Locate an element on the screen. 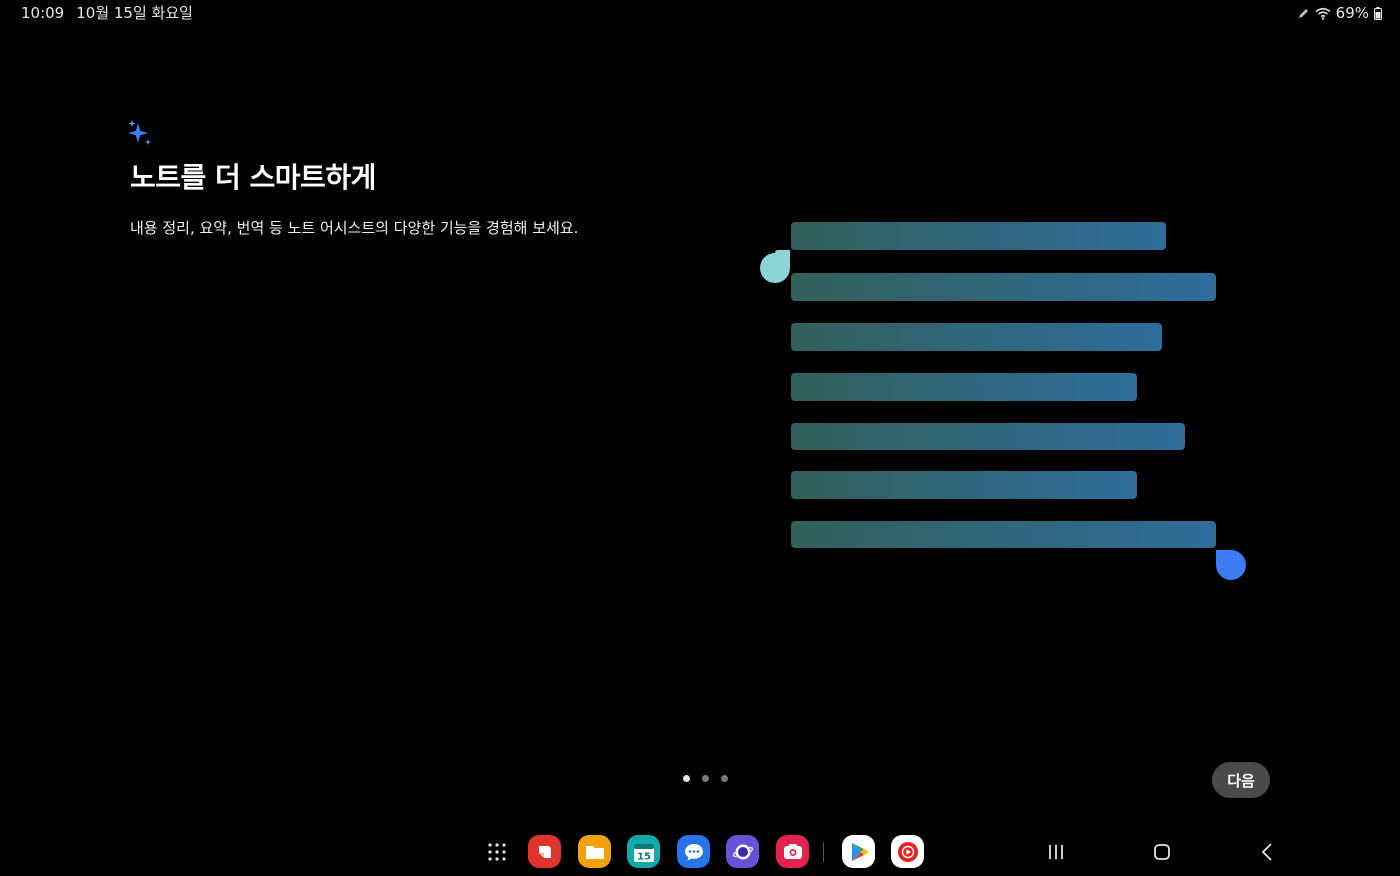 The height and width of the screenshot is (876, 1400). status-date: 10월 15일 화요일 is located at coordinates (134, 13).